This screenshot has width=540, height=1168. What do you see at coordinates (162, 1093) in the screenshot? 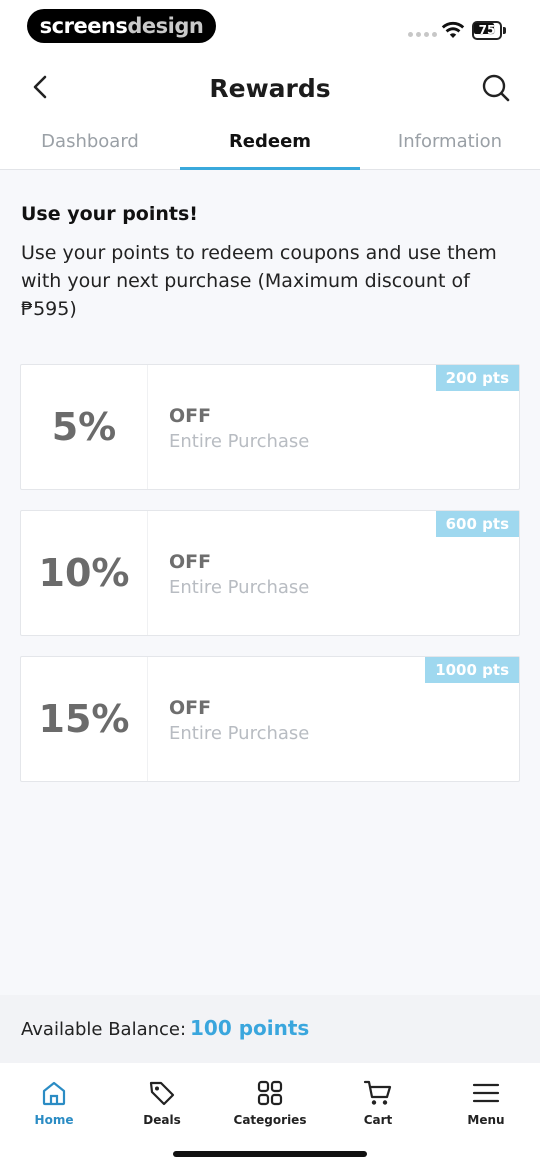
I see `tag-icon` at bounding box center [162, 1093].